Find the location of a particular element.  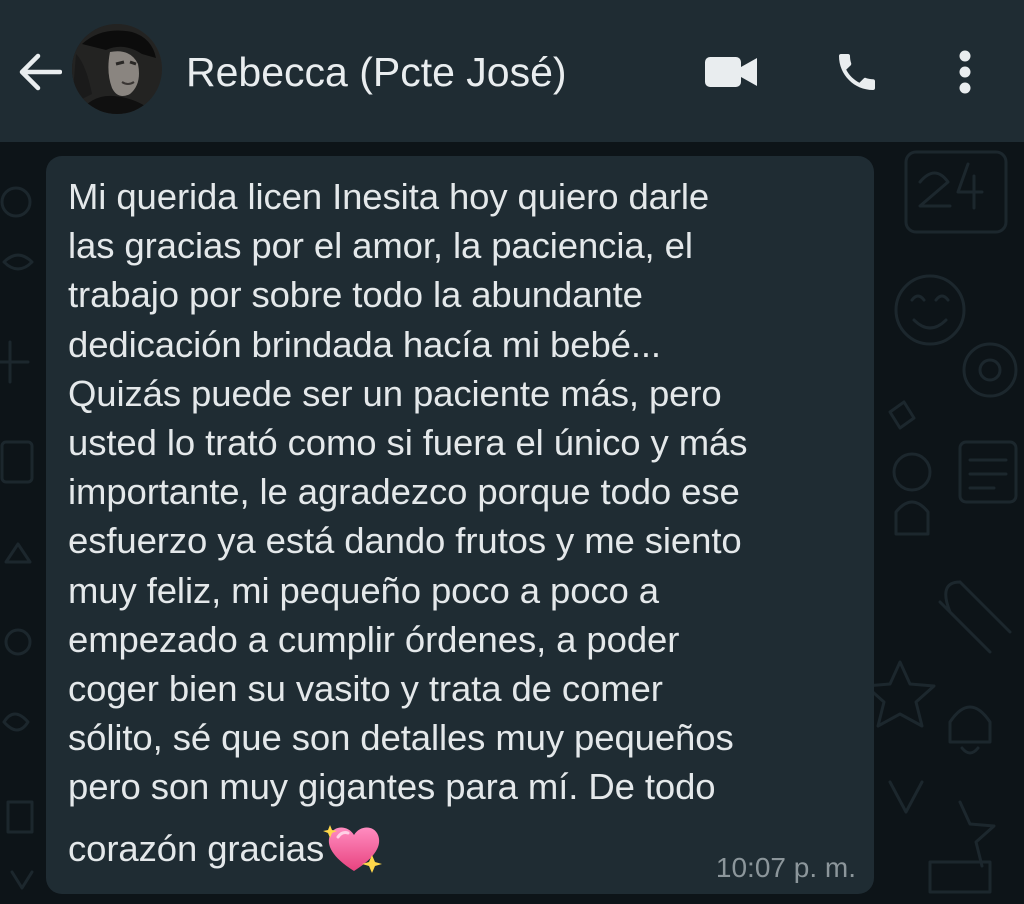

more-vertical-icon is located at coordinates (965, 72).